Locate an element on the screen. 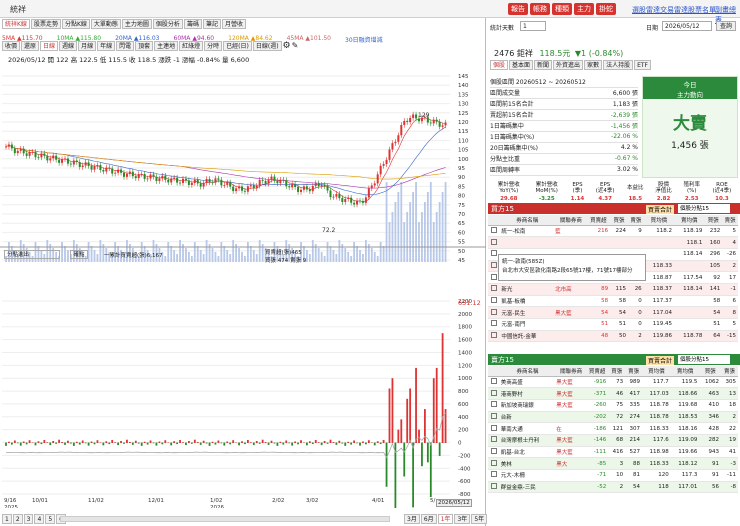 This screenshot has width=740, height=526. broker-name: 凱基-台北 is located at coordinates (527, 452).